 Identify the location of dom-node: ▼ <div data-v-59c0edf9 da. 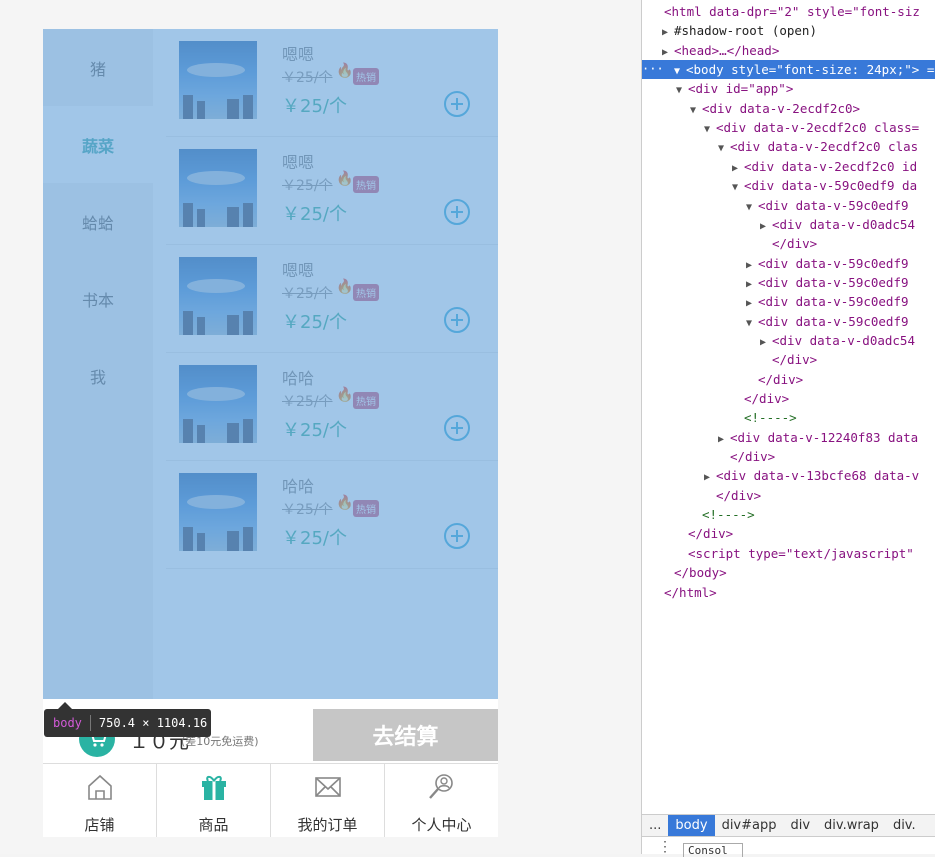
(788, 185).